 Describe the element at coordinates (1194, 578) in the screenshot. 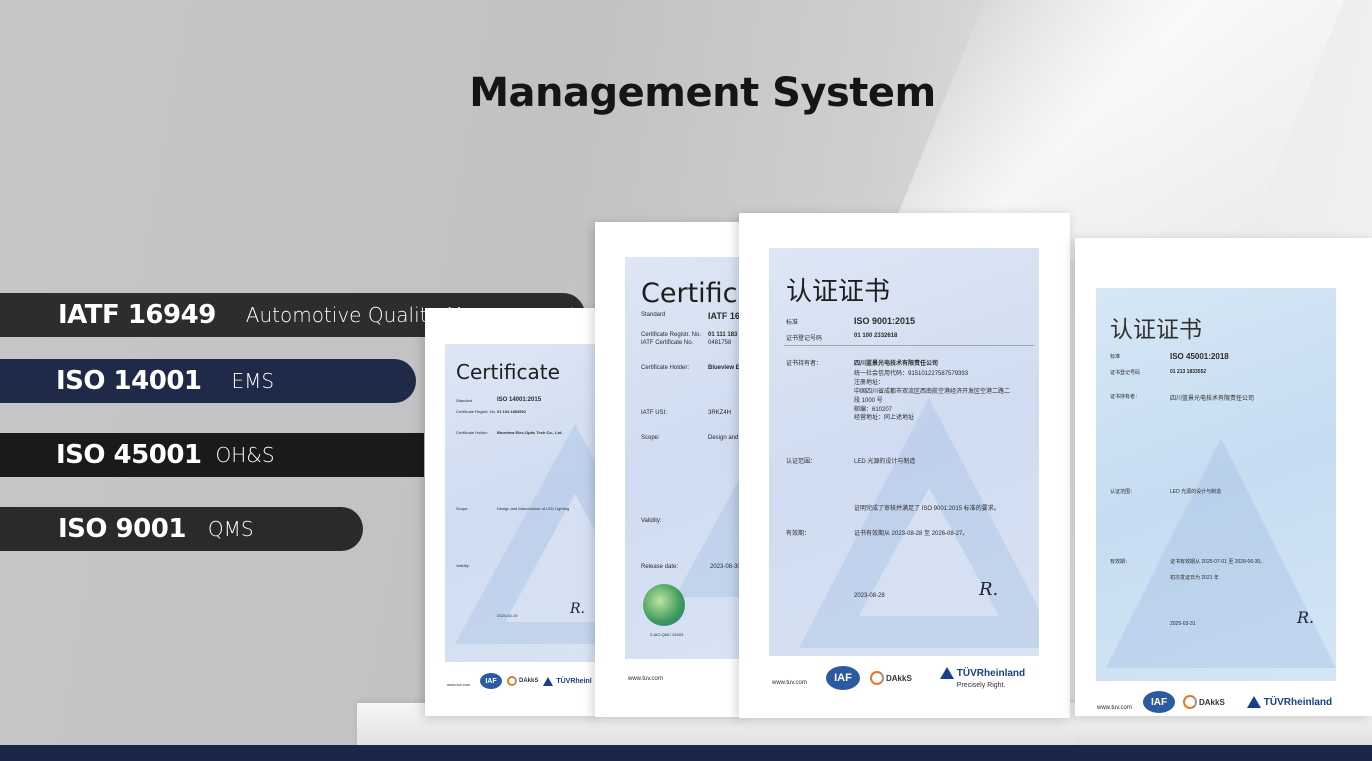

I see `first-issue: 初次发证日为 2021 年` at that location.